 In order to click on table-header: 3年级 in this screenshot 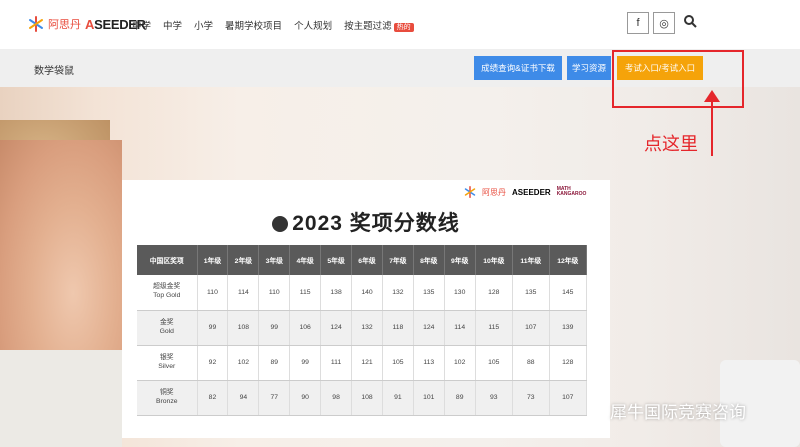, I will do `click(274, 260)`.